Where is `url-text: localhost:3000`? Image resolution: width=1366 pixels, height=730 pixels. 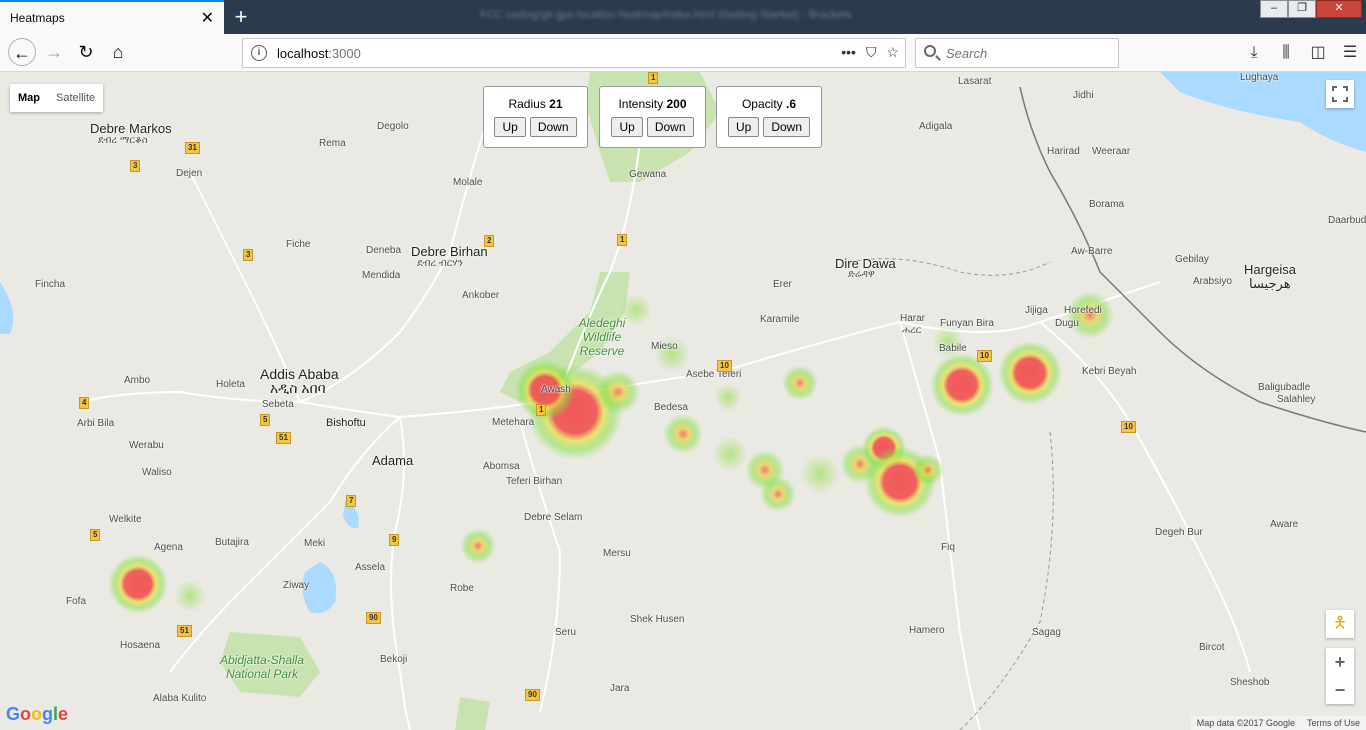
url-text: localhost:3000 is located at coordinates (319, 53).